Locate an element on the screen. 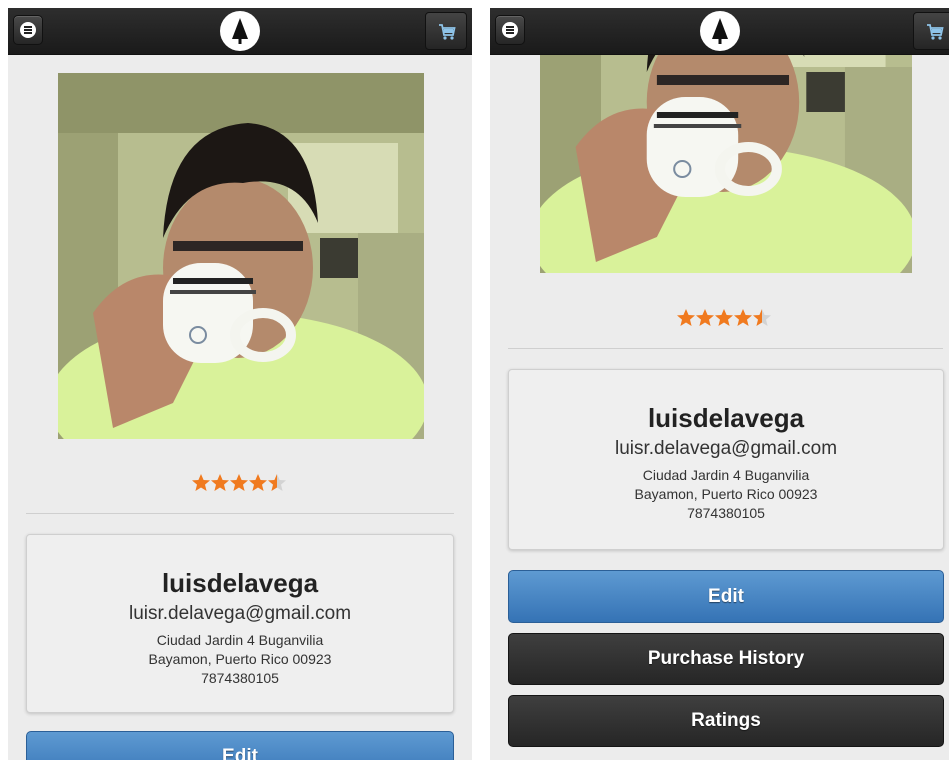 The width and height of the screenshot is (949, 760). ratings-button: Ratings is located at coordinates (726, 721).